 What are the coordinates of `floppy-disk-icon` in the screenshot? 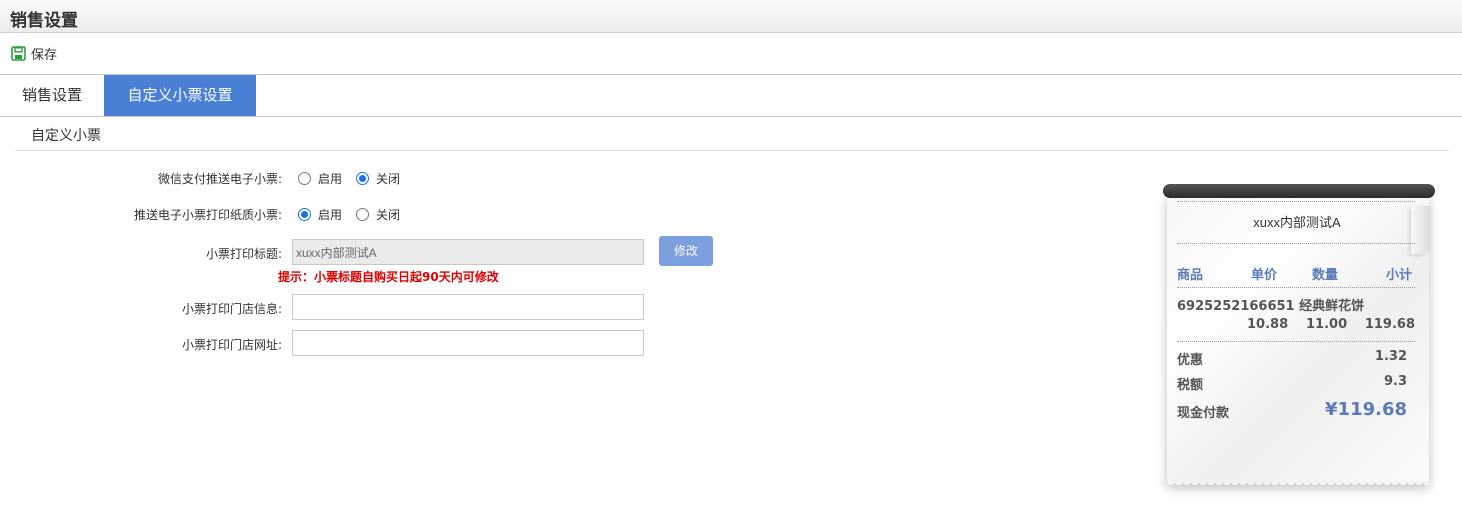 It's located at (18, 53).